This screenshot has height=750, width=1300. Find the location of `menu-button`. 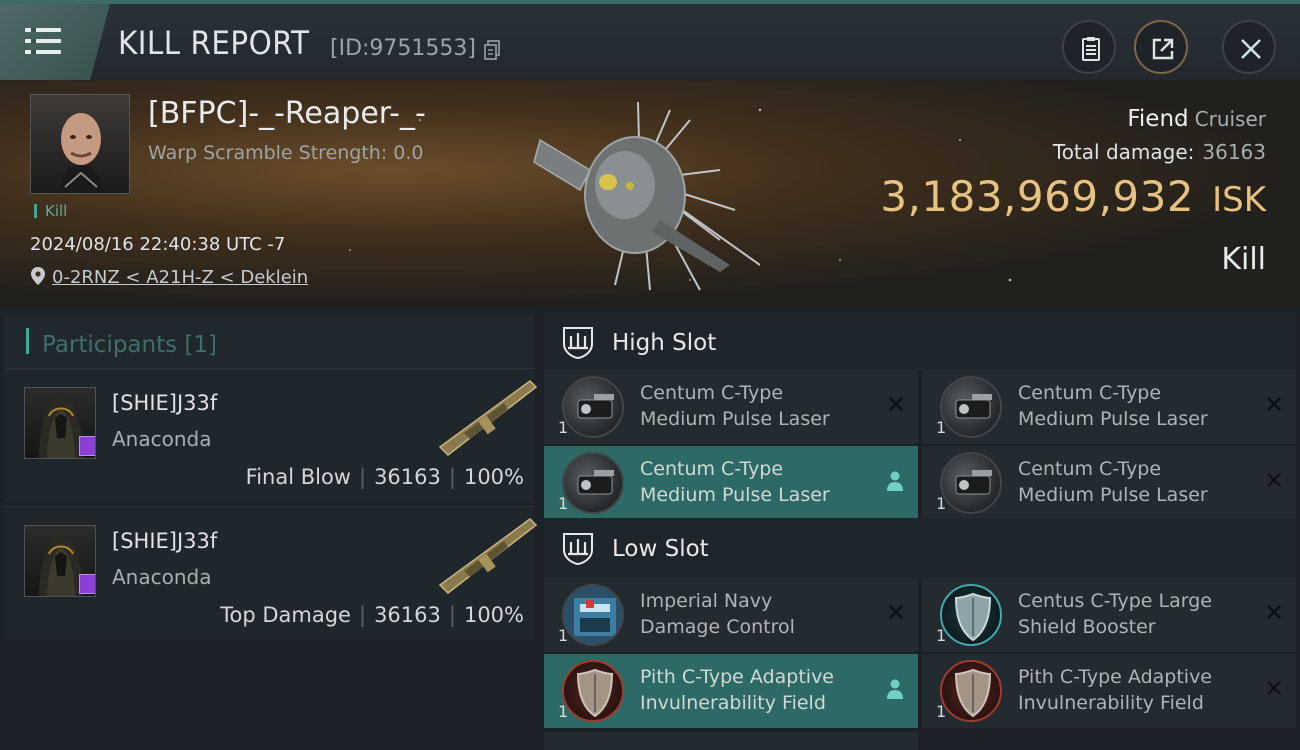

menu-button is located at coordinates (55, 42).